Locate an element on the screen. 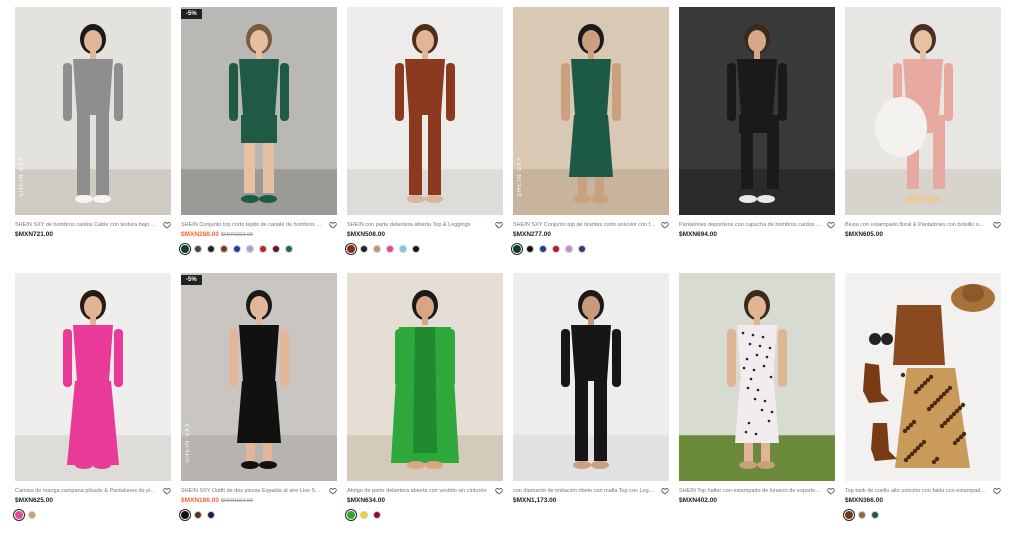  product-price: $MXN277.00 is located at coordinates (532, 234).